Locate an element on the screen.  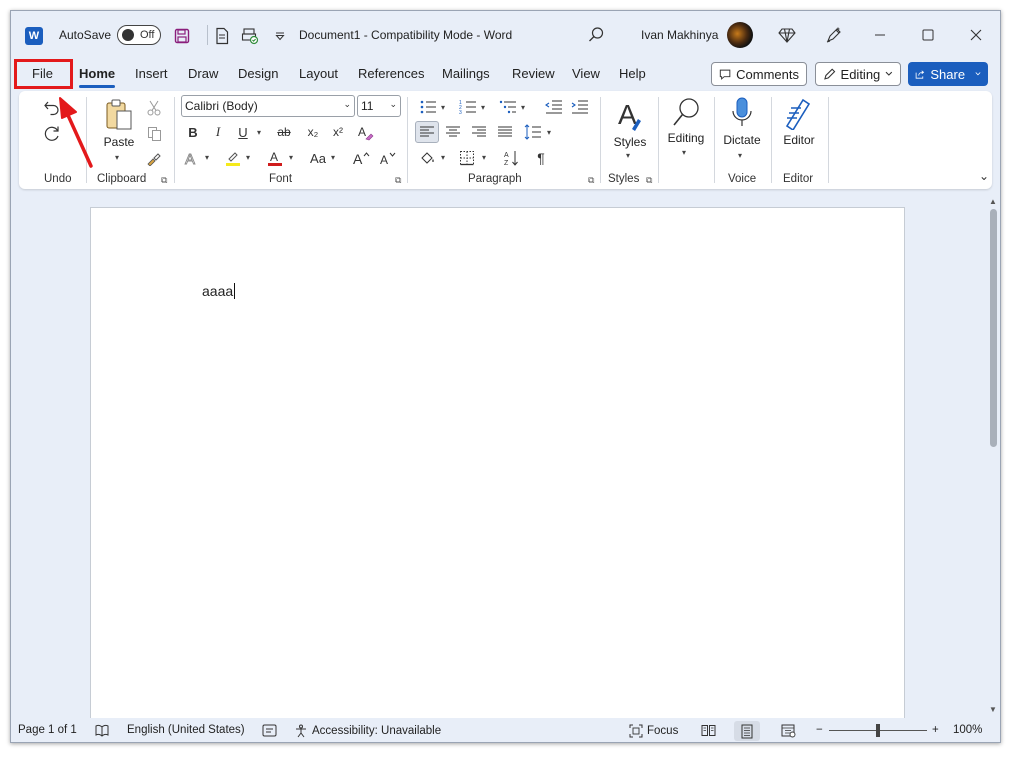
bullets-icon is located at coordinates (428, 107).